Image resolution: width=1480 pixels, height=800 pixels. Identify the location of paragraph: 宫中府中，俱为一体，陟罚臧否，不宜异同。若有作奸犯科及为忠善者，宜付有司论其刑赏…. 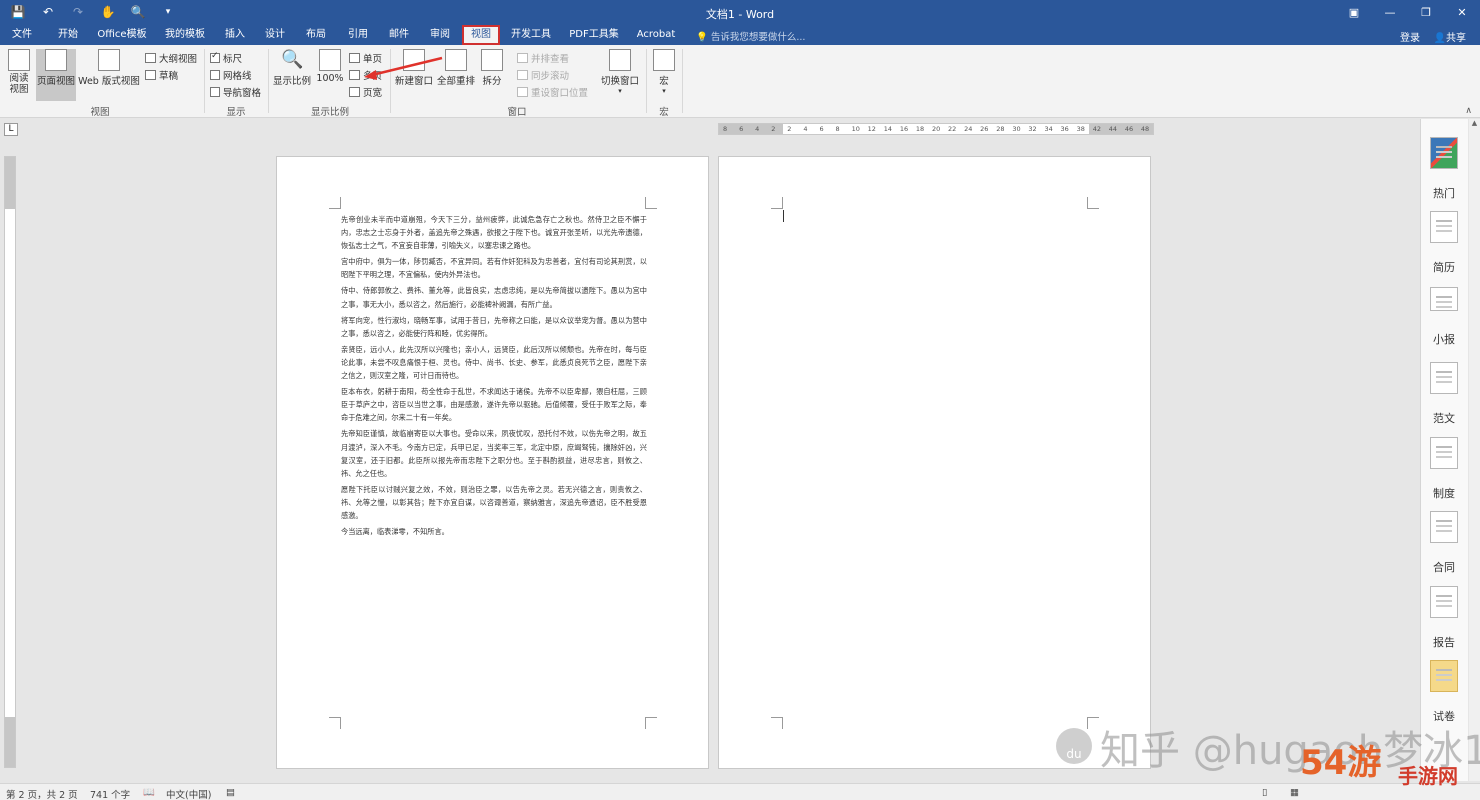
(494, 268).